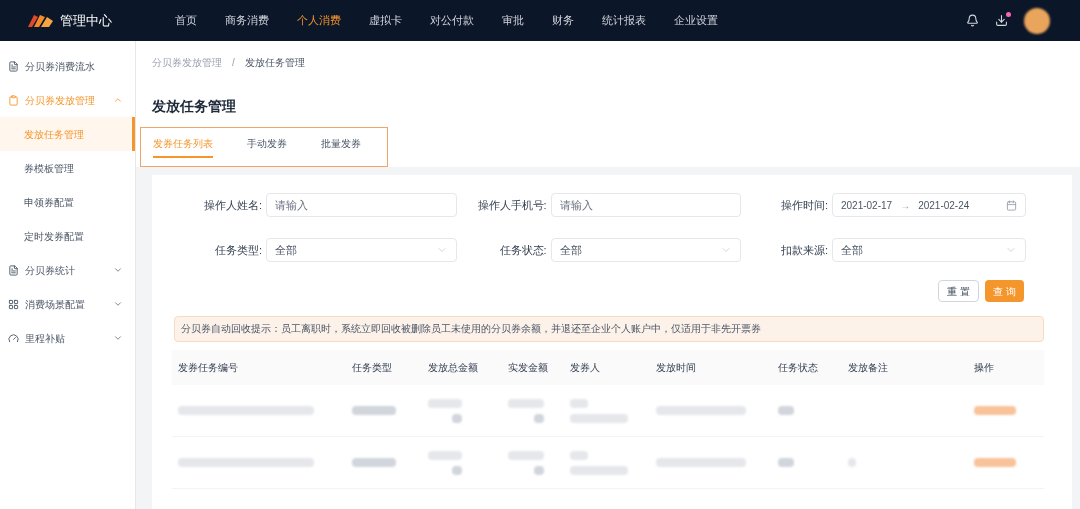 The width and height of the screenshot is (1080, 509). Describe the element at coordinates (40, 20) in the screenshot. I see `logo-icon` at that location.